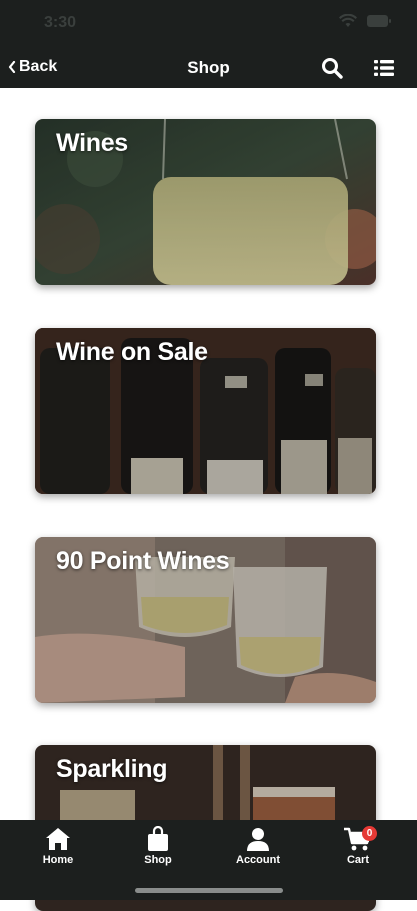  What do you see at coordinates (58, 839) in the screenshot?
I see `home-icon` at bounding box center [58, 839].